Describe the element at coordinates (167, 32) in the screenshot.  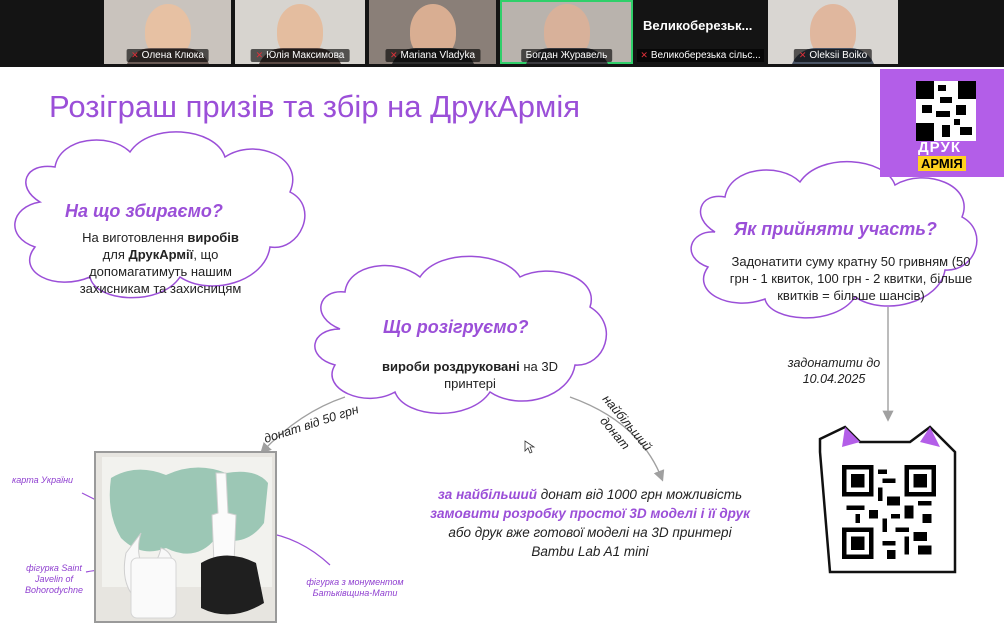
I see `participant-tile: ✕ Олена Клюка` at that location.